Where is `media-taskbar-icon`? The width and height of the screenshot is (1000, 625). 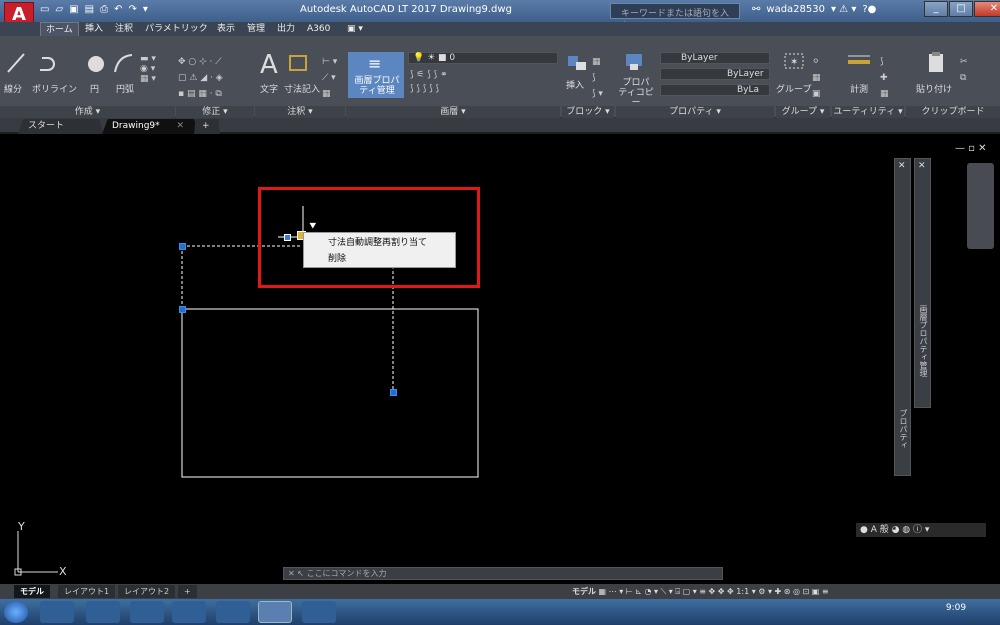 media-taskbar-icon is located at coordinates (103, 612).